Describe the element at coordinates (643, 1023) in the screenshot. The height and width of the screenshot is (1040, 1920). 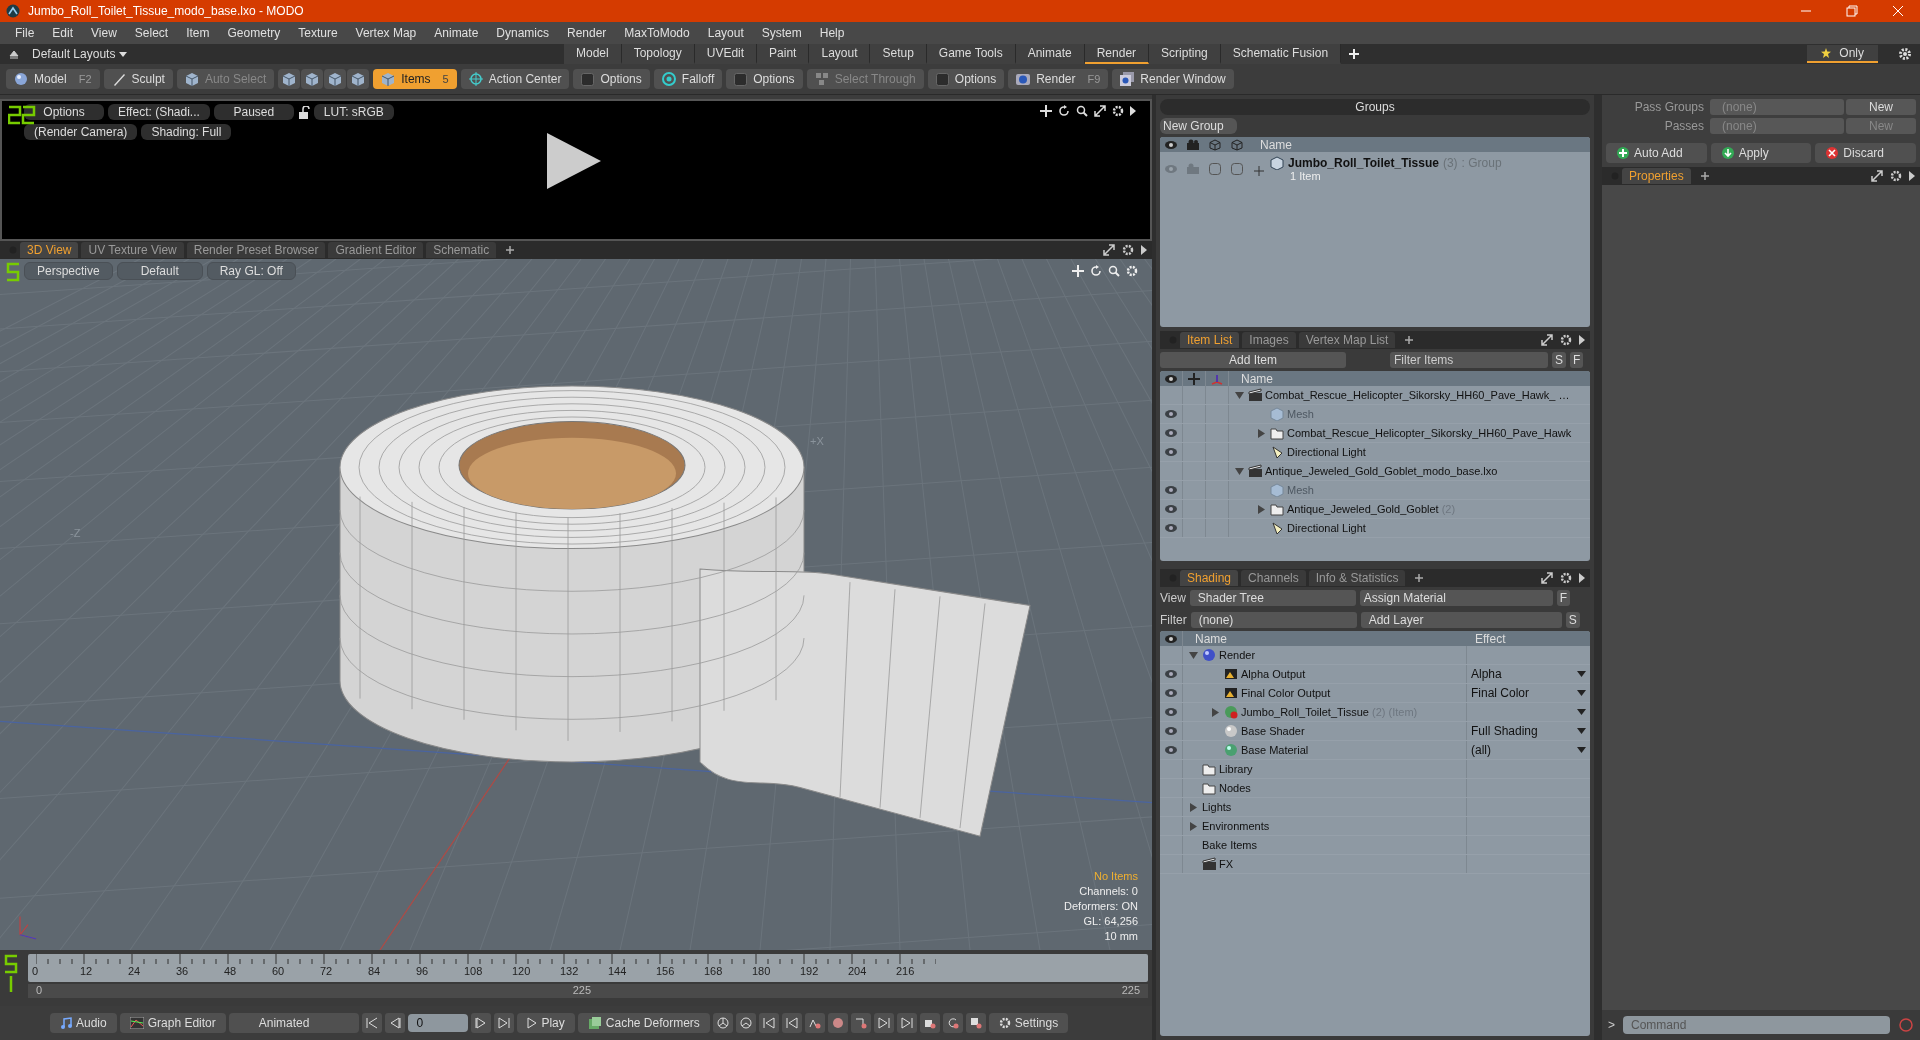
I see `cache-deformers-button: Cache Deformers` at that location.